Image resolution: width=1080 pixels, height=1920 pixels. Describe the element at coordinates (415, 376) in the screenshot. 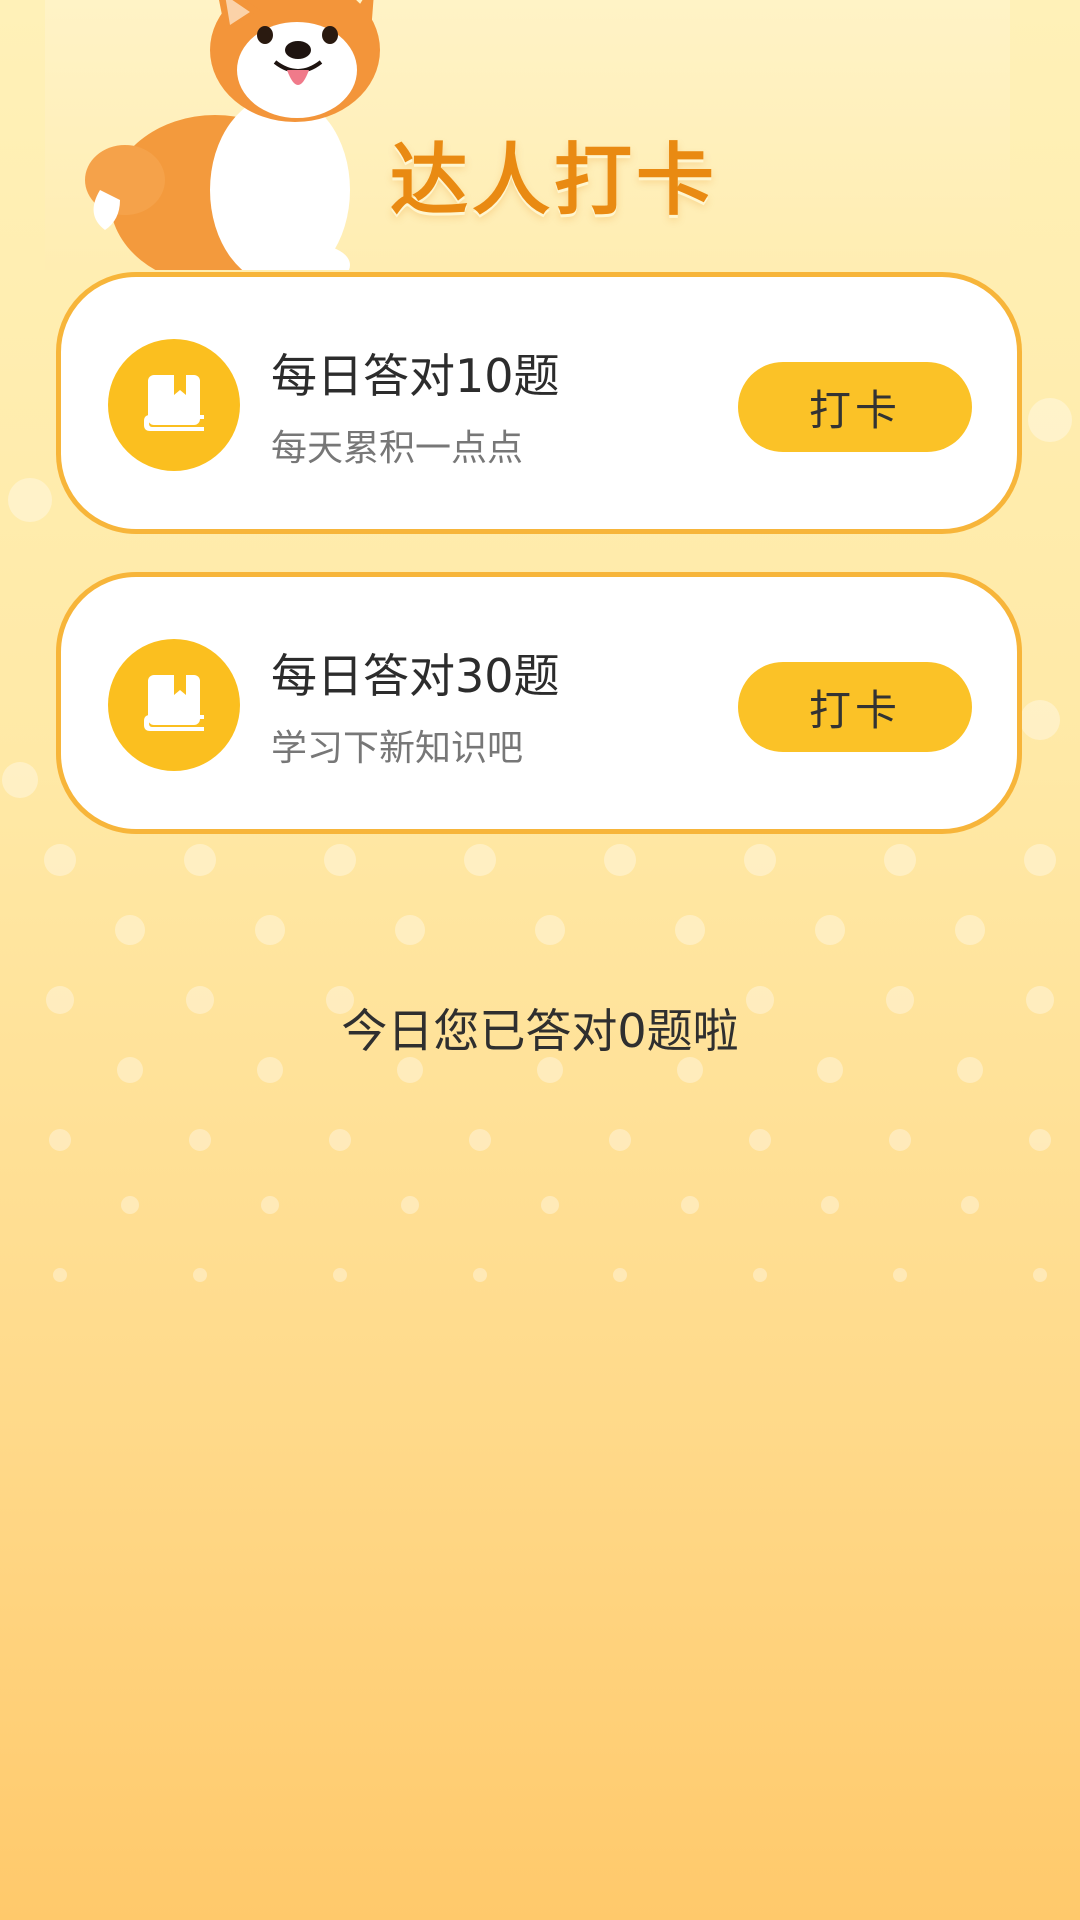

I see `task-title: 每日答对10题` at that location.